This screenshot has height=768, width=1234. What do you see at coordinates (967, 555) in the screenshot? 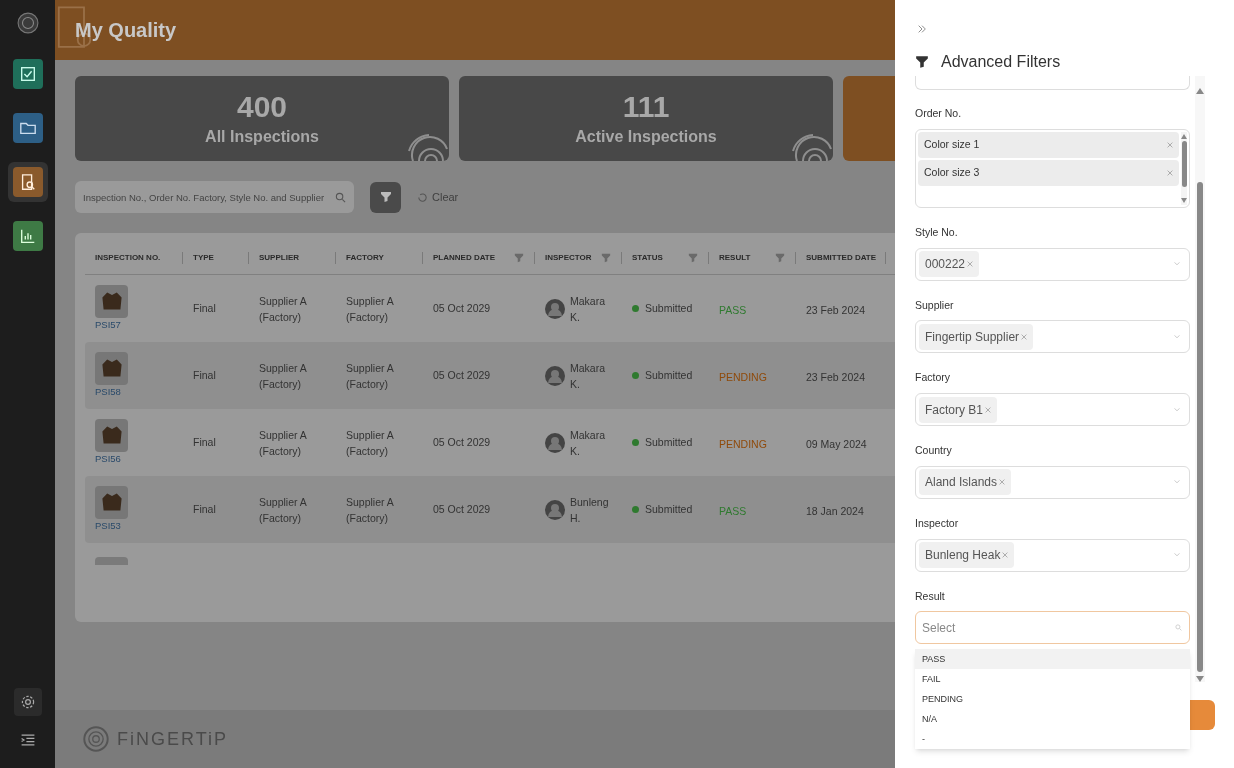
I see `selected-tag: Bunleng Heak` at bounding box center [967, 555].